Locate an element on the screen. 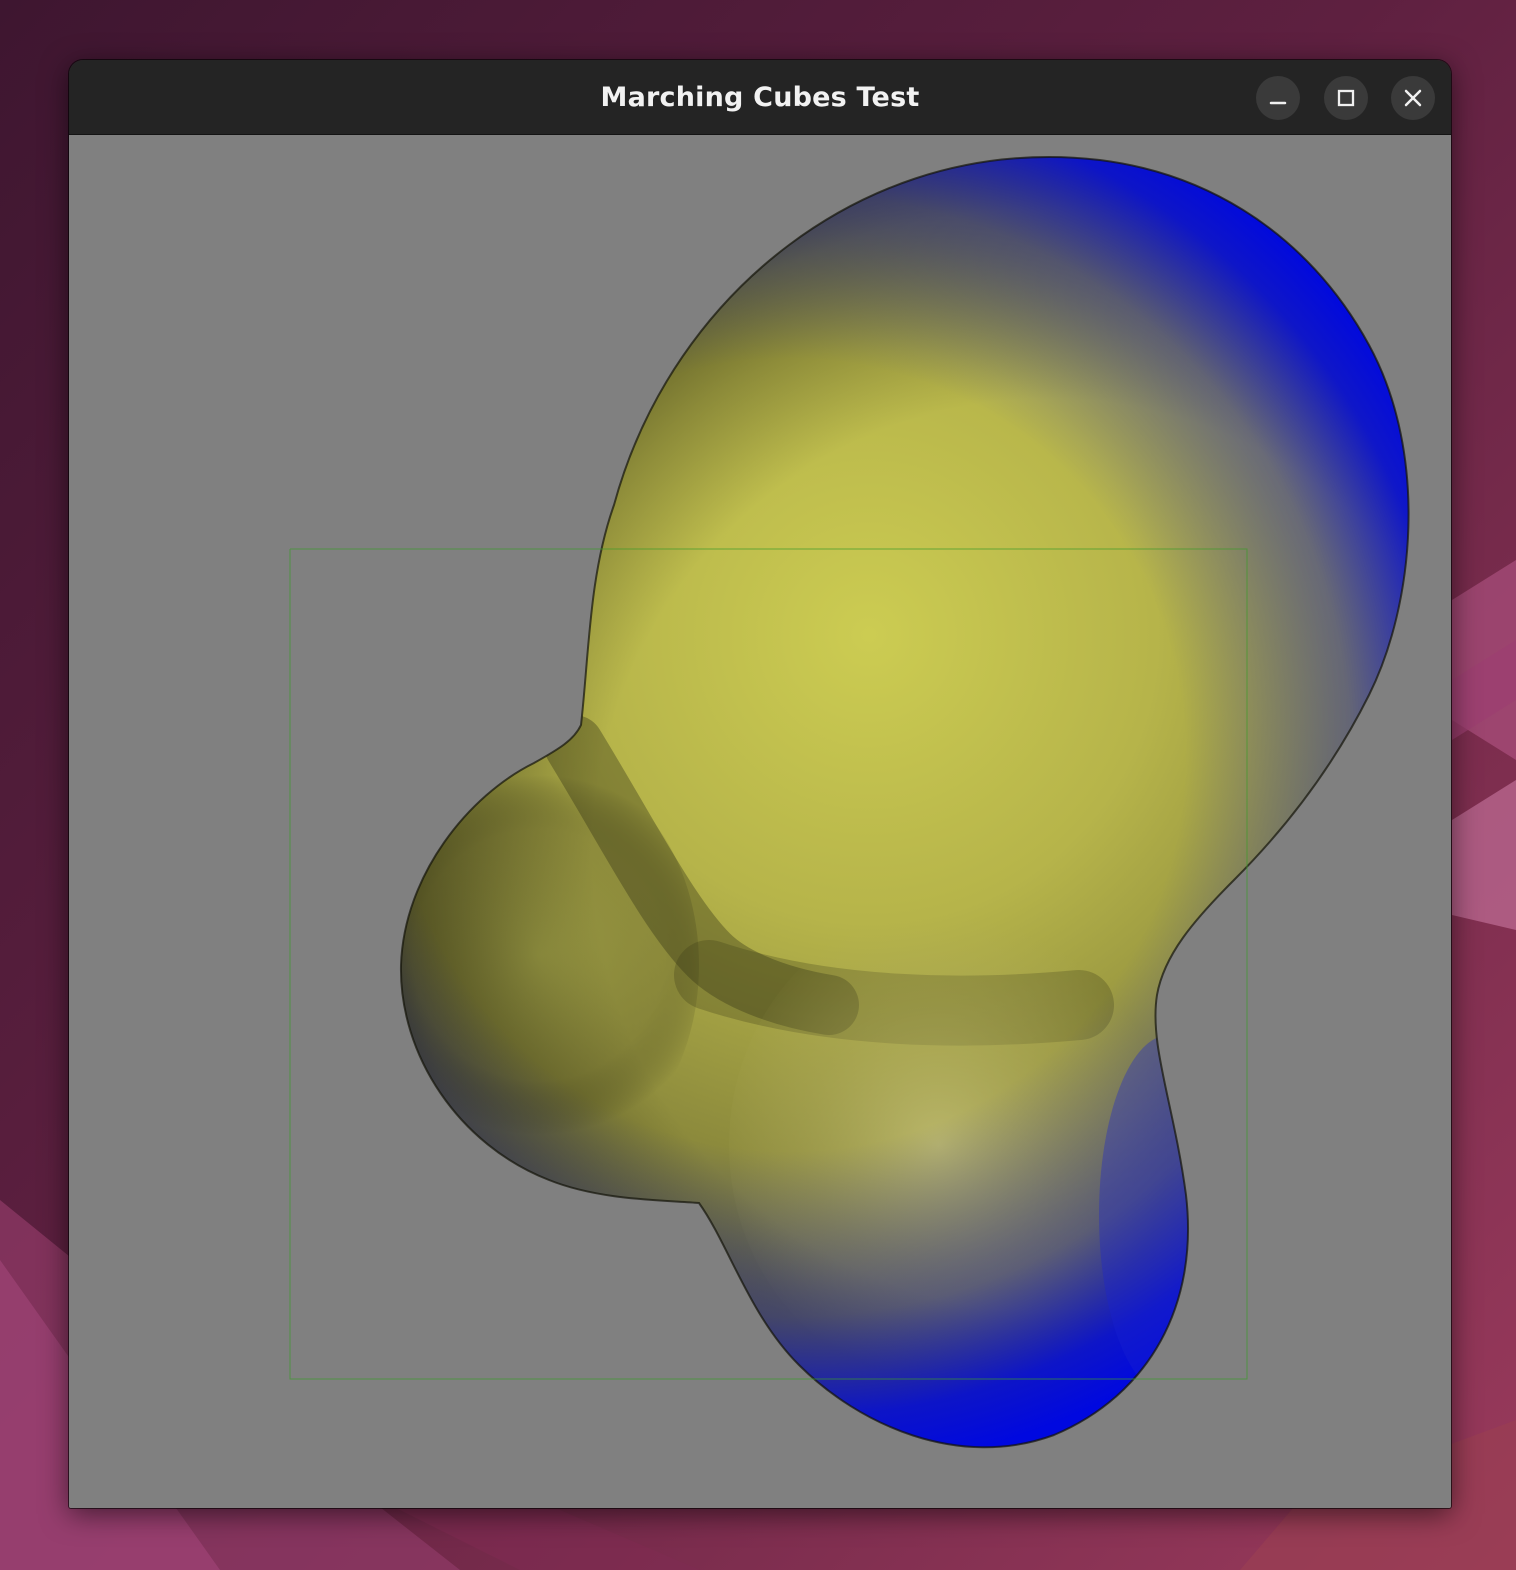  window-title: Marching Cubes Test is located at coordinates (760, 97).